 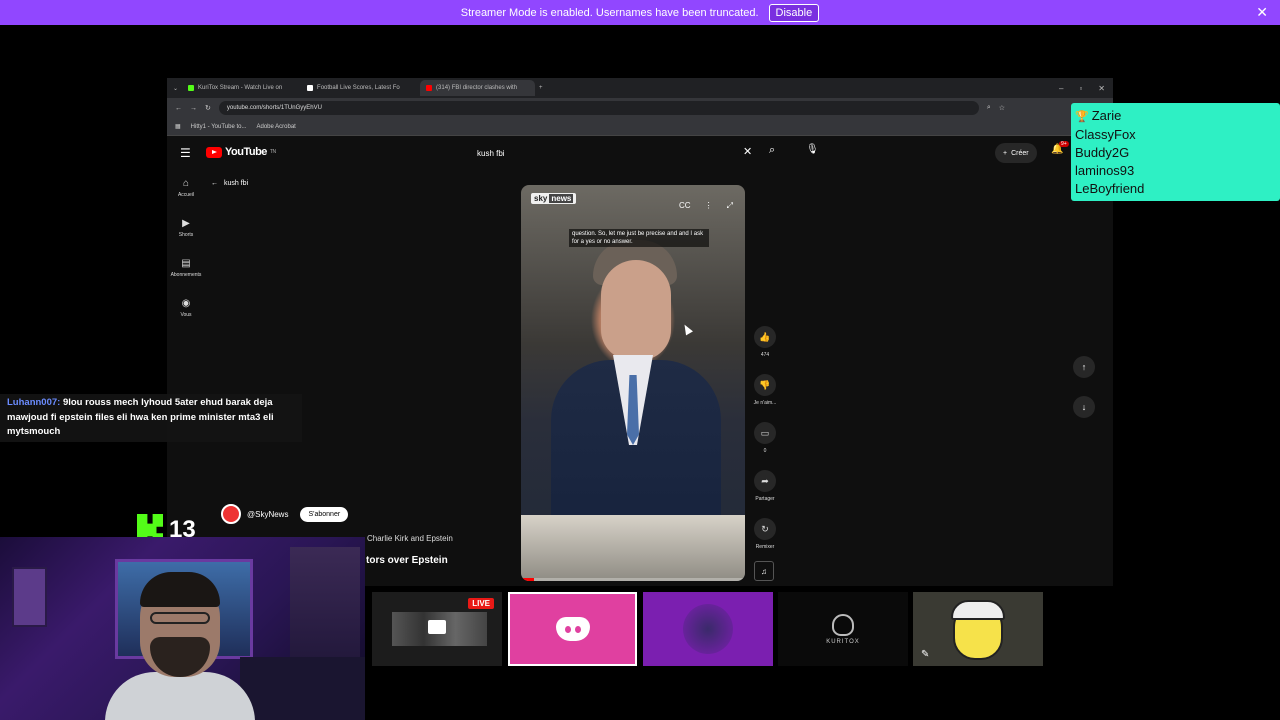 What do you see at coordinates (358, 88) in the screenshot?
I see `tab-football: Football Live Scores, Latest Fo` at bounding box center [358, 88].